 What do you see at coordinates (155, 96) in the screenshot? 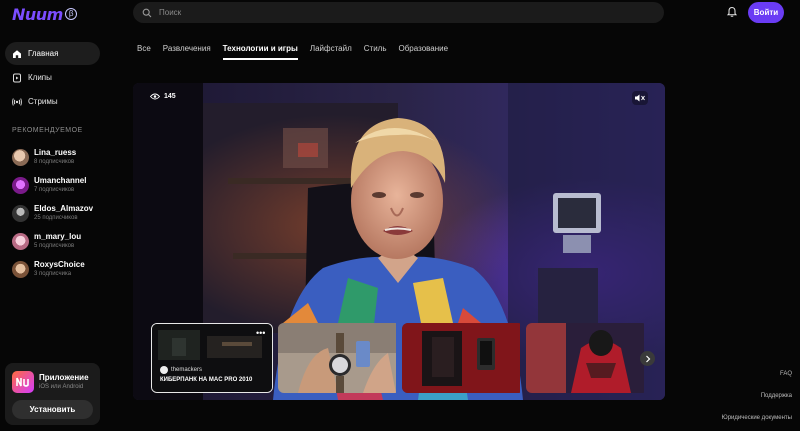
I see `eye-icon` at bounding box center [155, 96].